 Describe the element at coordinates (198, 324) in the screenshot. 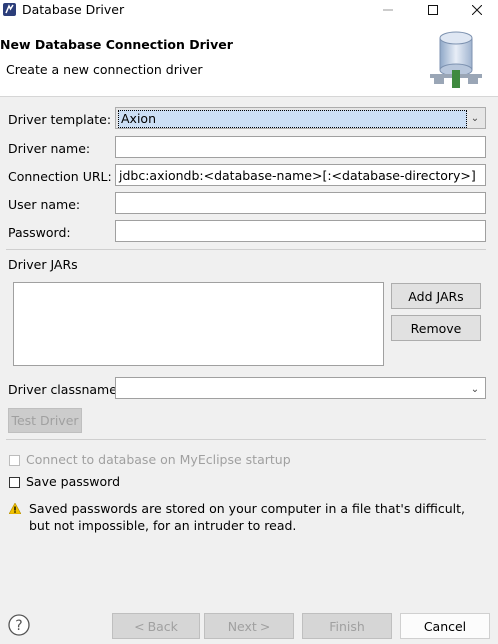

I see `driver-jars-list` at that location.